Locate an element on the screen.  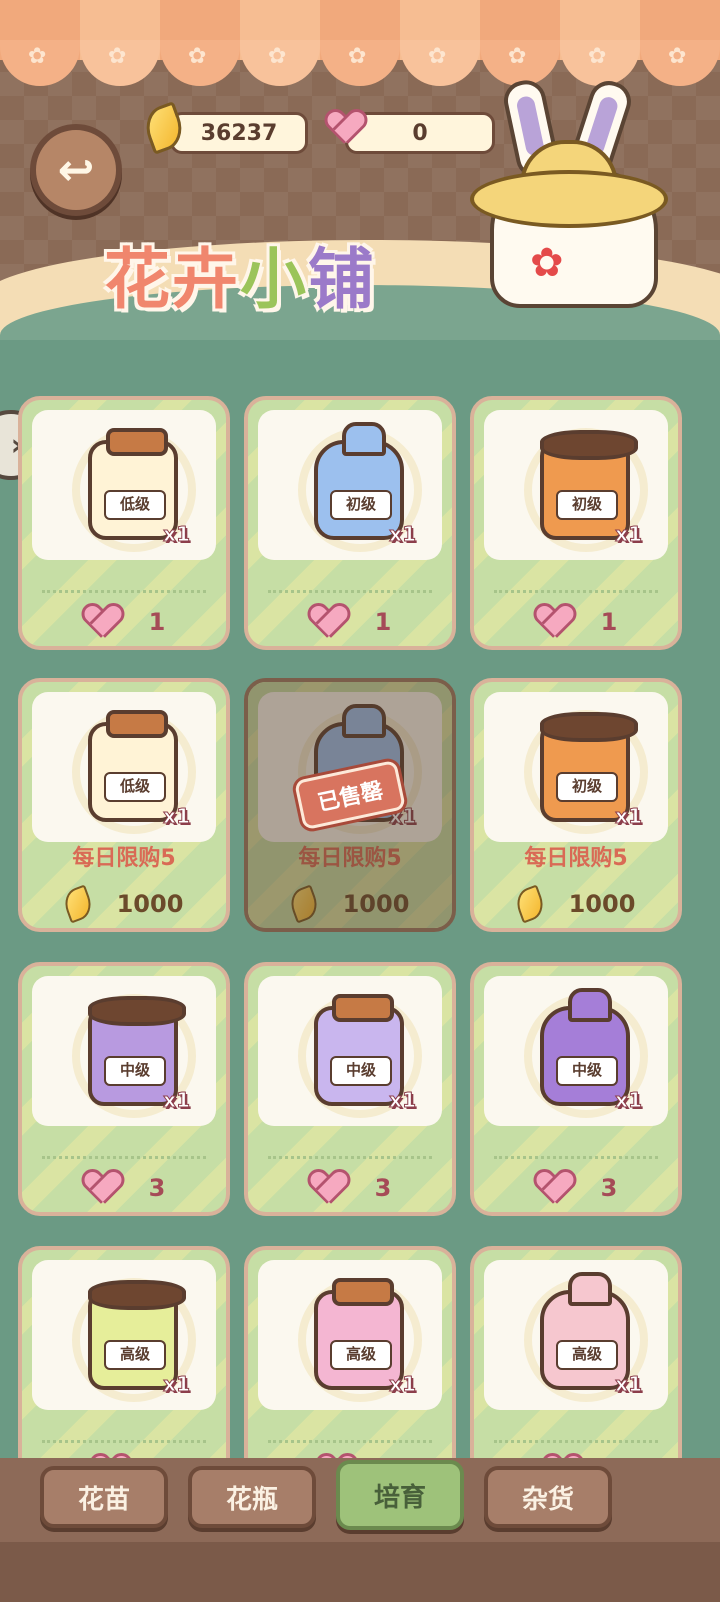
tab-seedlings: 花苗 is located at coordinates (104, 1497).